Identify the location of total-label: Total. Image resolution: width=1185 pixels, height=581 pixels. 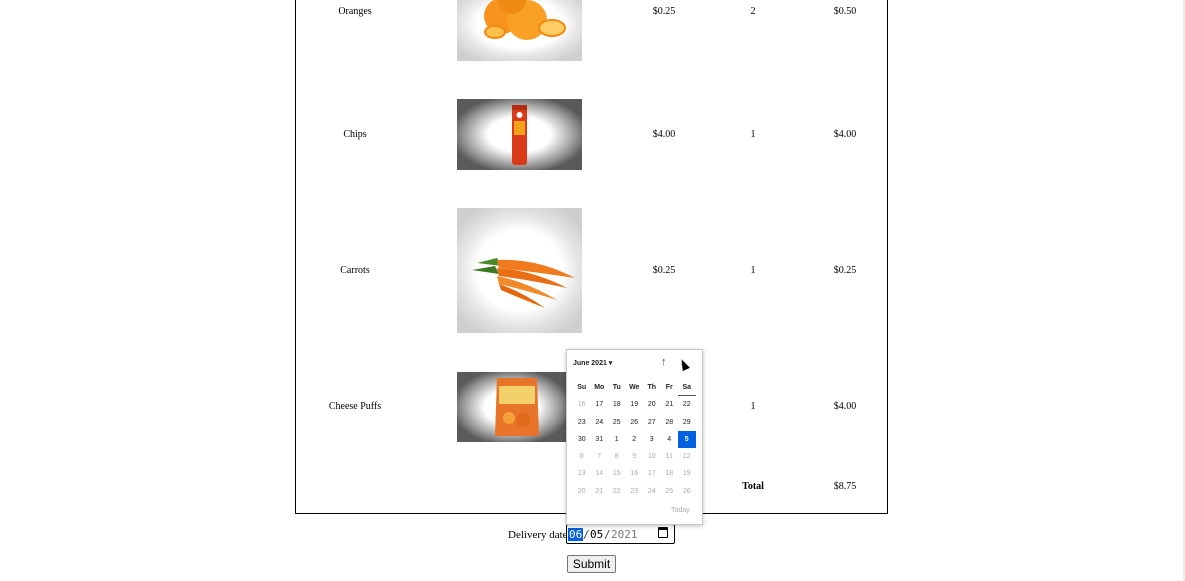
(753, 486).